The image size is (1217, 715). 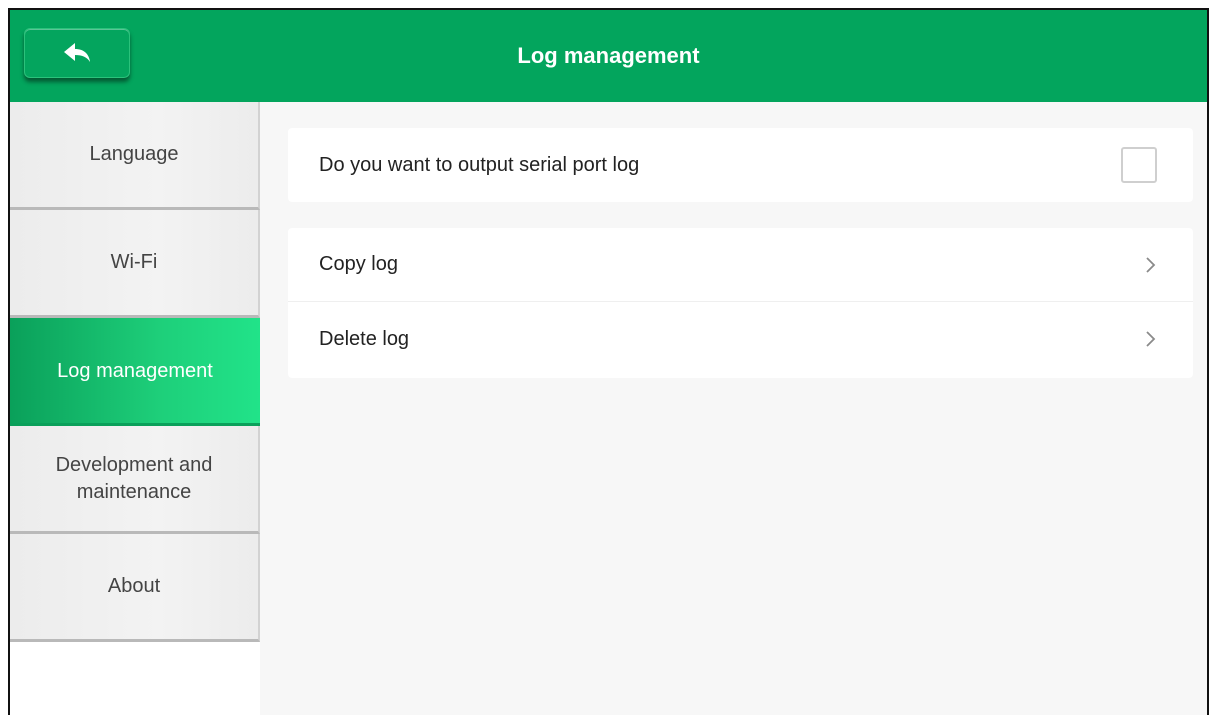 I want to click on serial-log-label: Do you want to output serial port log, so click(x=479, y=164).